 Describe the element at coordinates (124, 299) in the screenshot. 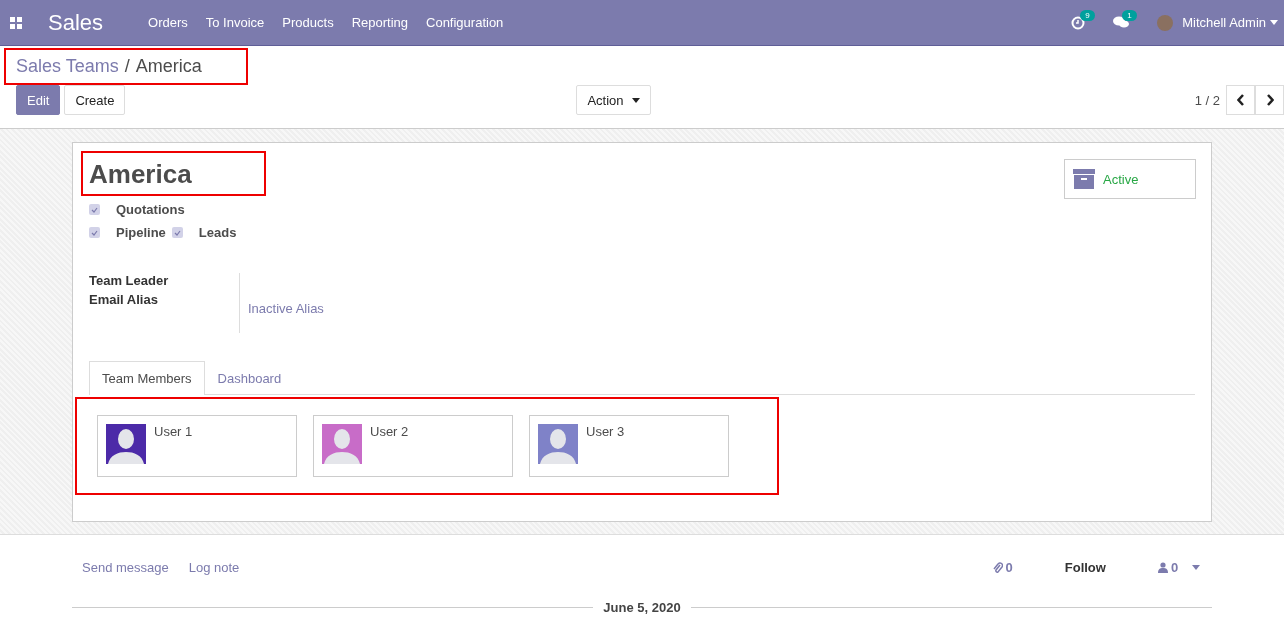

I see `field-label: Email Alias` at that location.